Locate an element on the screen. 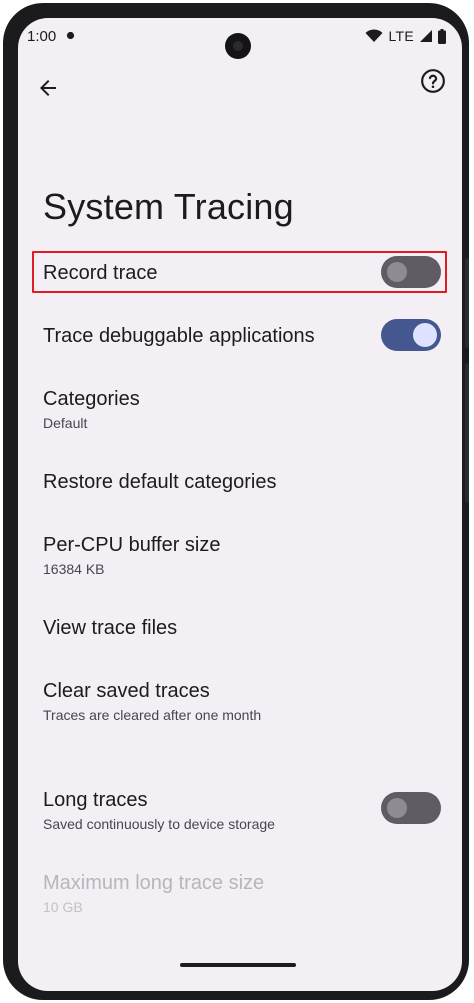  pref-summary: Traces are cleared after one month is located at coordinates (152, 715).